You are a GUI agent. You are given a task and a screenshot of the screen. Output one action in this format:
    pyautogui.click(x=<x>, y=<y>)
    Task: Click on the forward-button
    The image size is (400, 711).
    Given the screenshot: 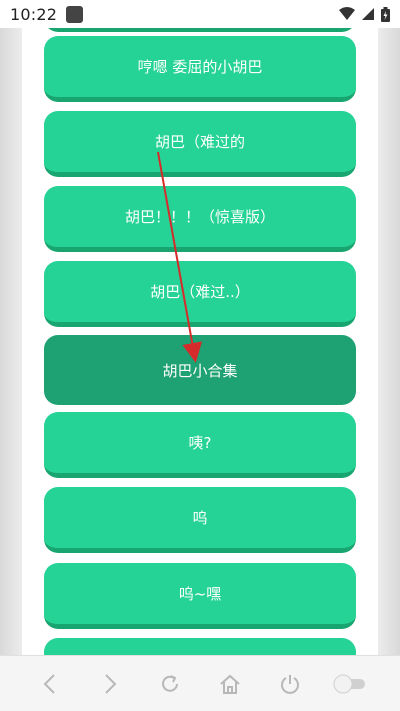 What is the action you would take?
    pyautogui.click(x=110, y=684)
    